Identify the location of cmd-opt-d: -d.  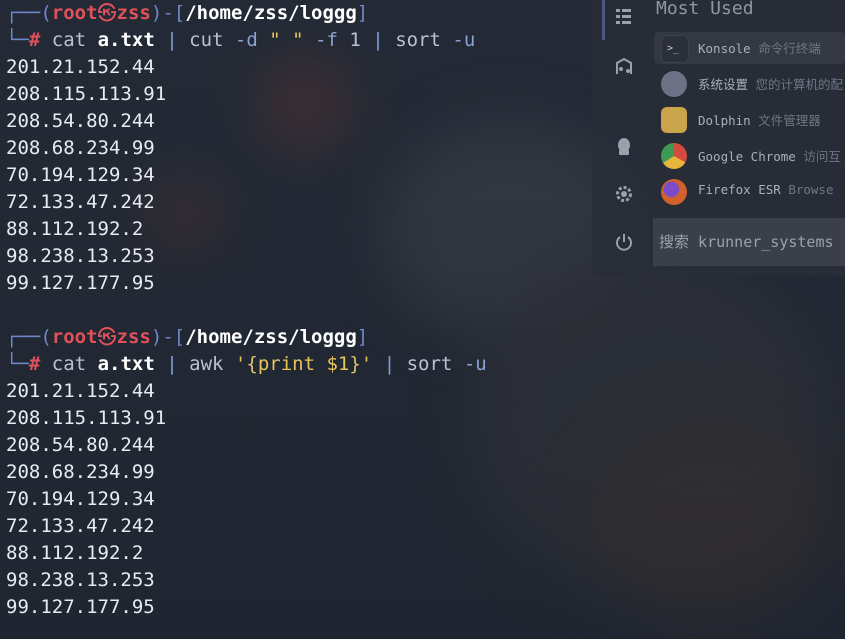
(246, 40).